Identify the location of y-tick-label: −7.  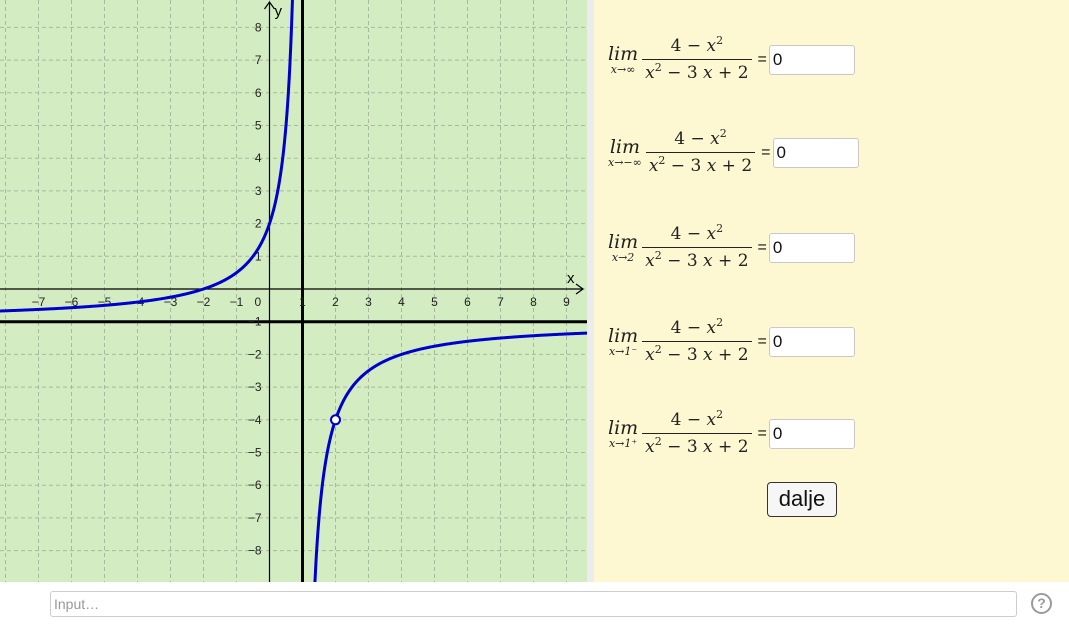
(255, 518).